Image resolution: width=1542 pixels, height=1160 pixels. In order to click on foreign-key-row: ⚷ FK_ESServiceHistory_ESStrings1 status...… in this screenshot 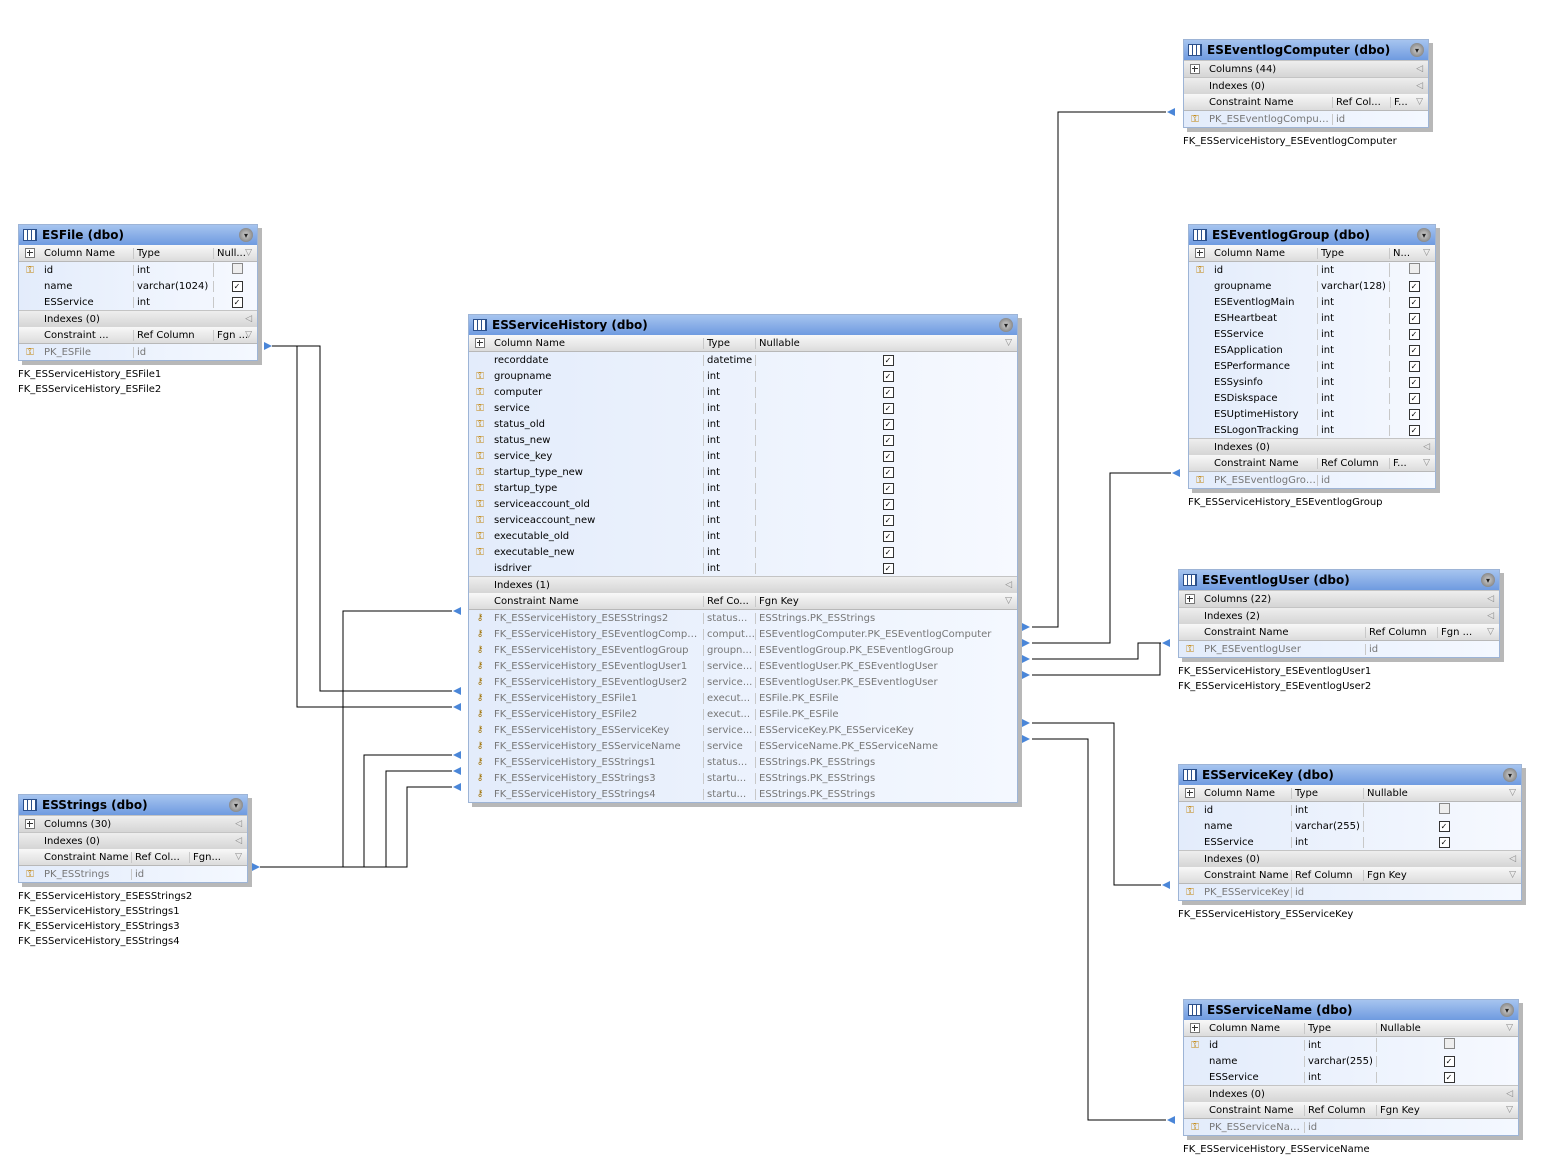, I will do `click(743, 762)`.